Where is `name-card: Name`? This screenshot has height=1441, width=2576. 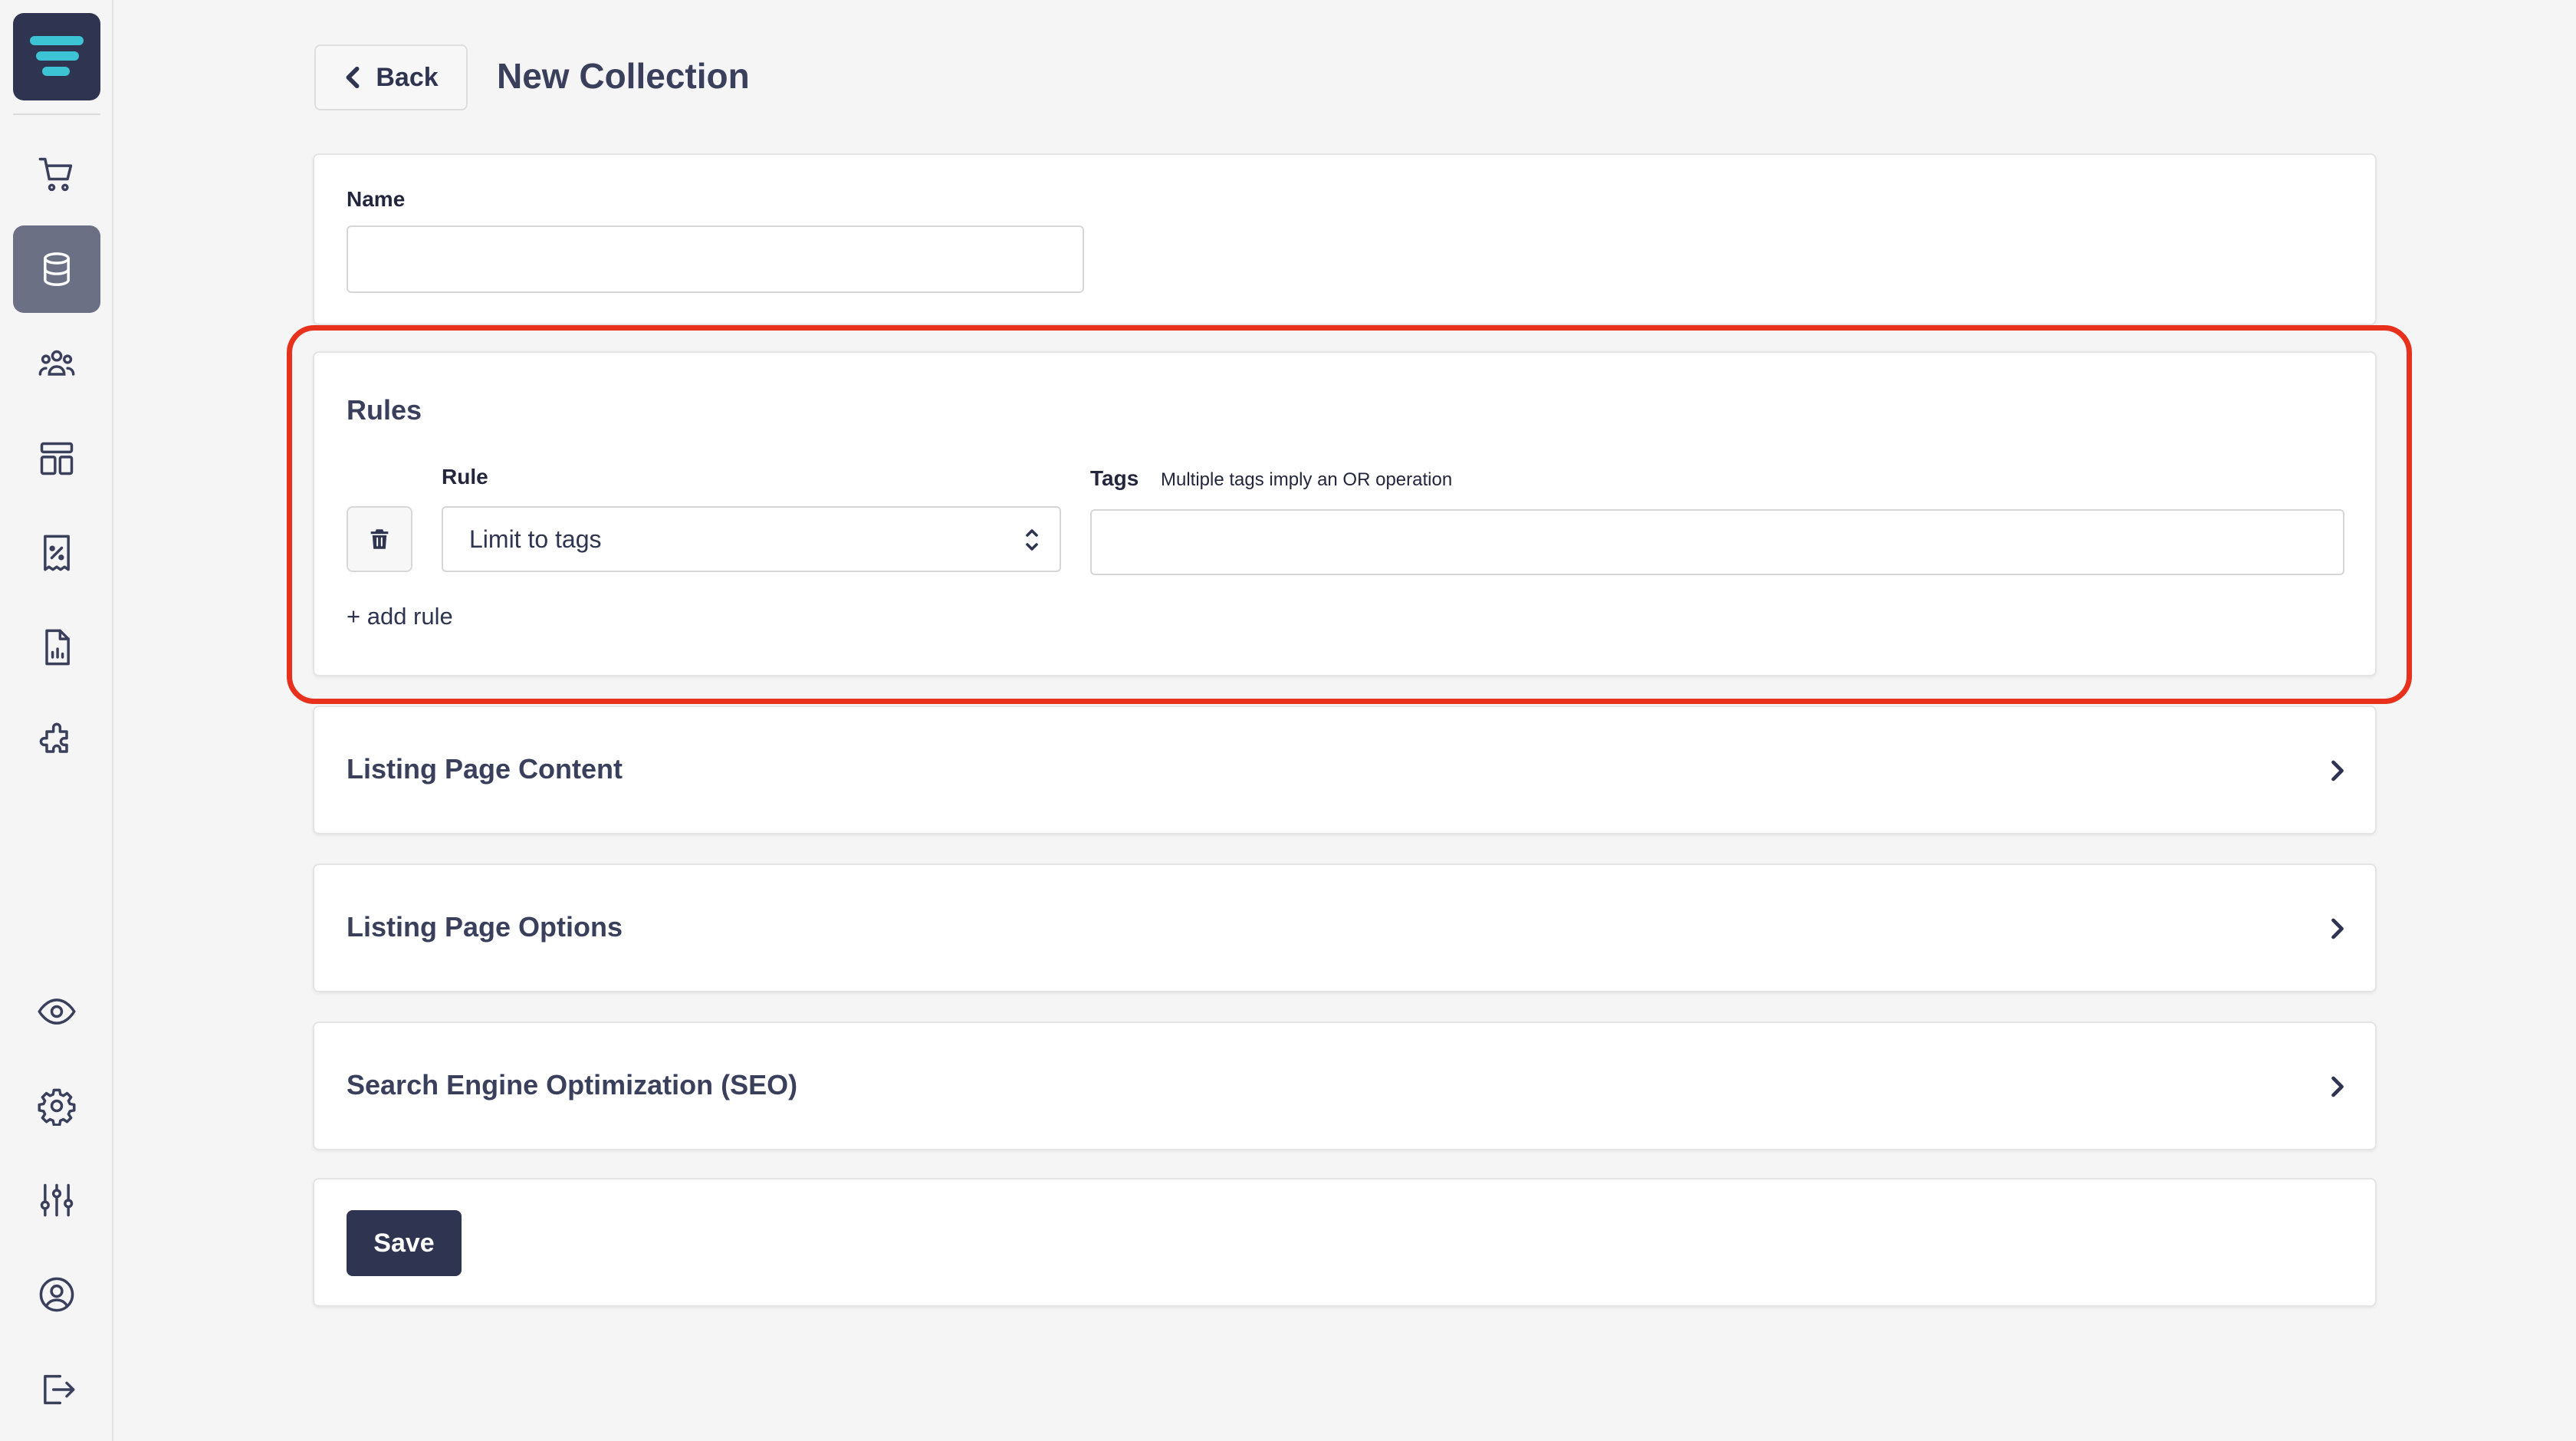
name-card: Name is located at coordinates (1345, 239).